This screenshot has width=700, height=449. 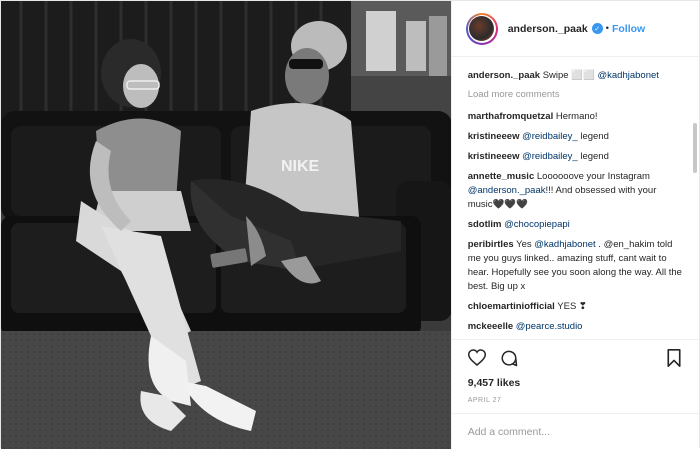 What do you see at coordinates (597, 28) in the screenshot?
I see `verified-badge-icon: ✓` at bounding box center [597, 28].